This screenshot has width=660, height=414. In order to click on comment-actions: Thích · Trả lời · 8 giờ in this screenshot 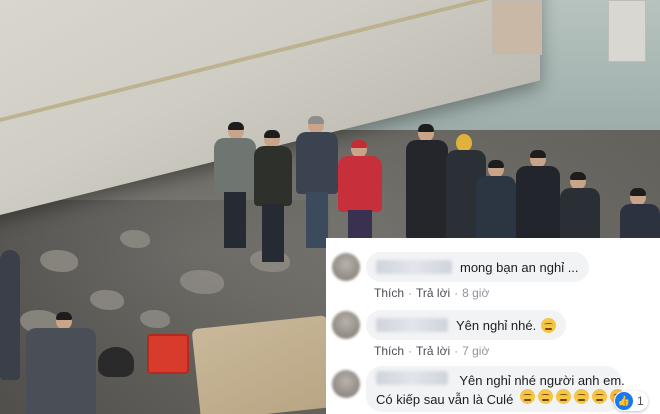, I will do `click(432, 293)`.